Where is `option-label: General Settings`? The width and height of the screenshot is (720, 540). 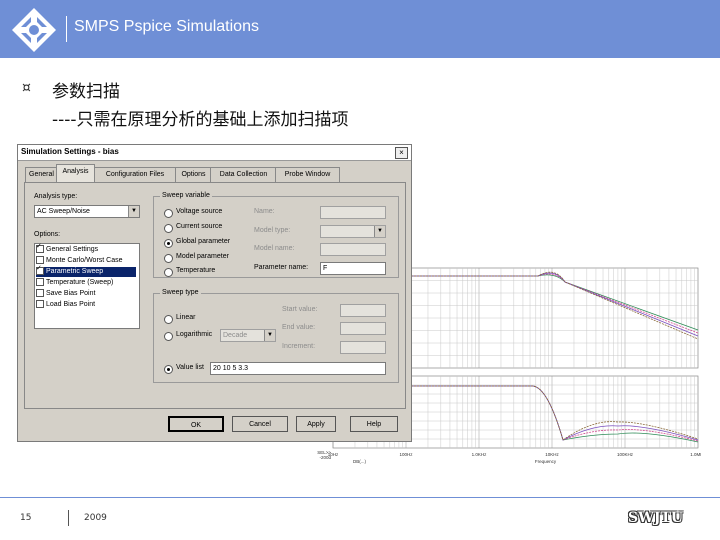
option-label: General Settings is located at coordinates (72, 249).